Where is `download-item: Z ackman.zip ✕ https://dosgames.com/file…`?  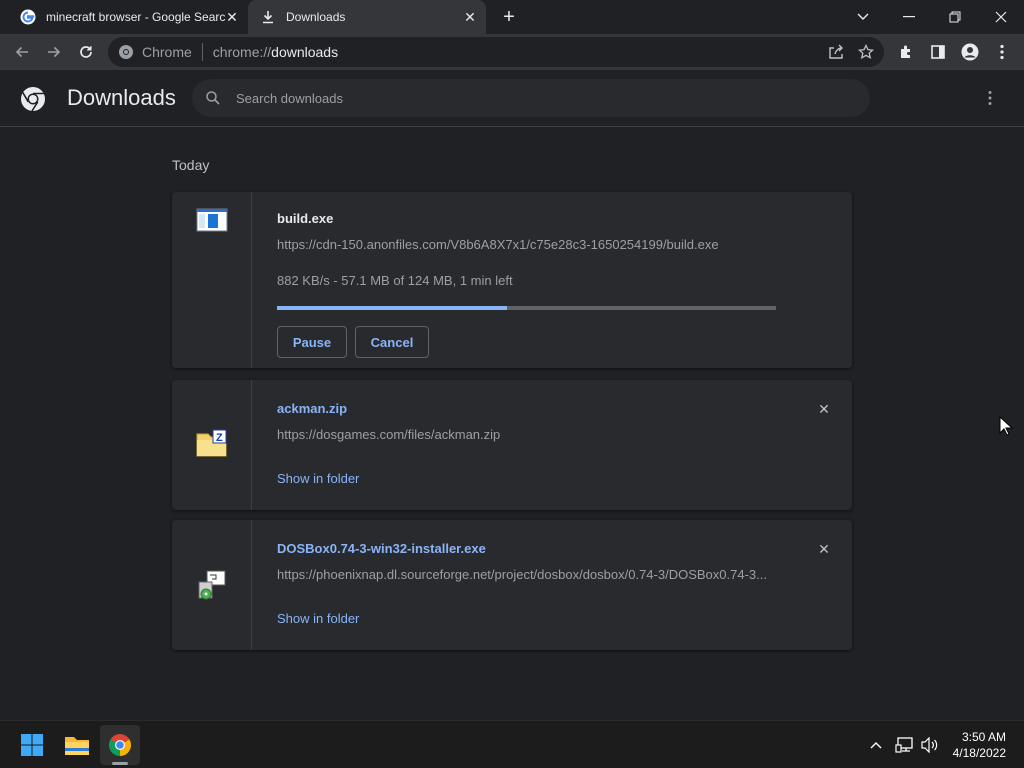
download-item: Z ackman.zip ✕ https://dosgames.com/file… is located at coordinates (512, 445).